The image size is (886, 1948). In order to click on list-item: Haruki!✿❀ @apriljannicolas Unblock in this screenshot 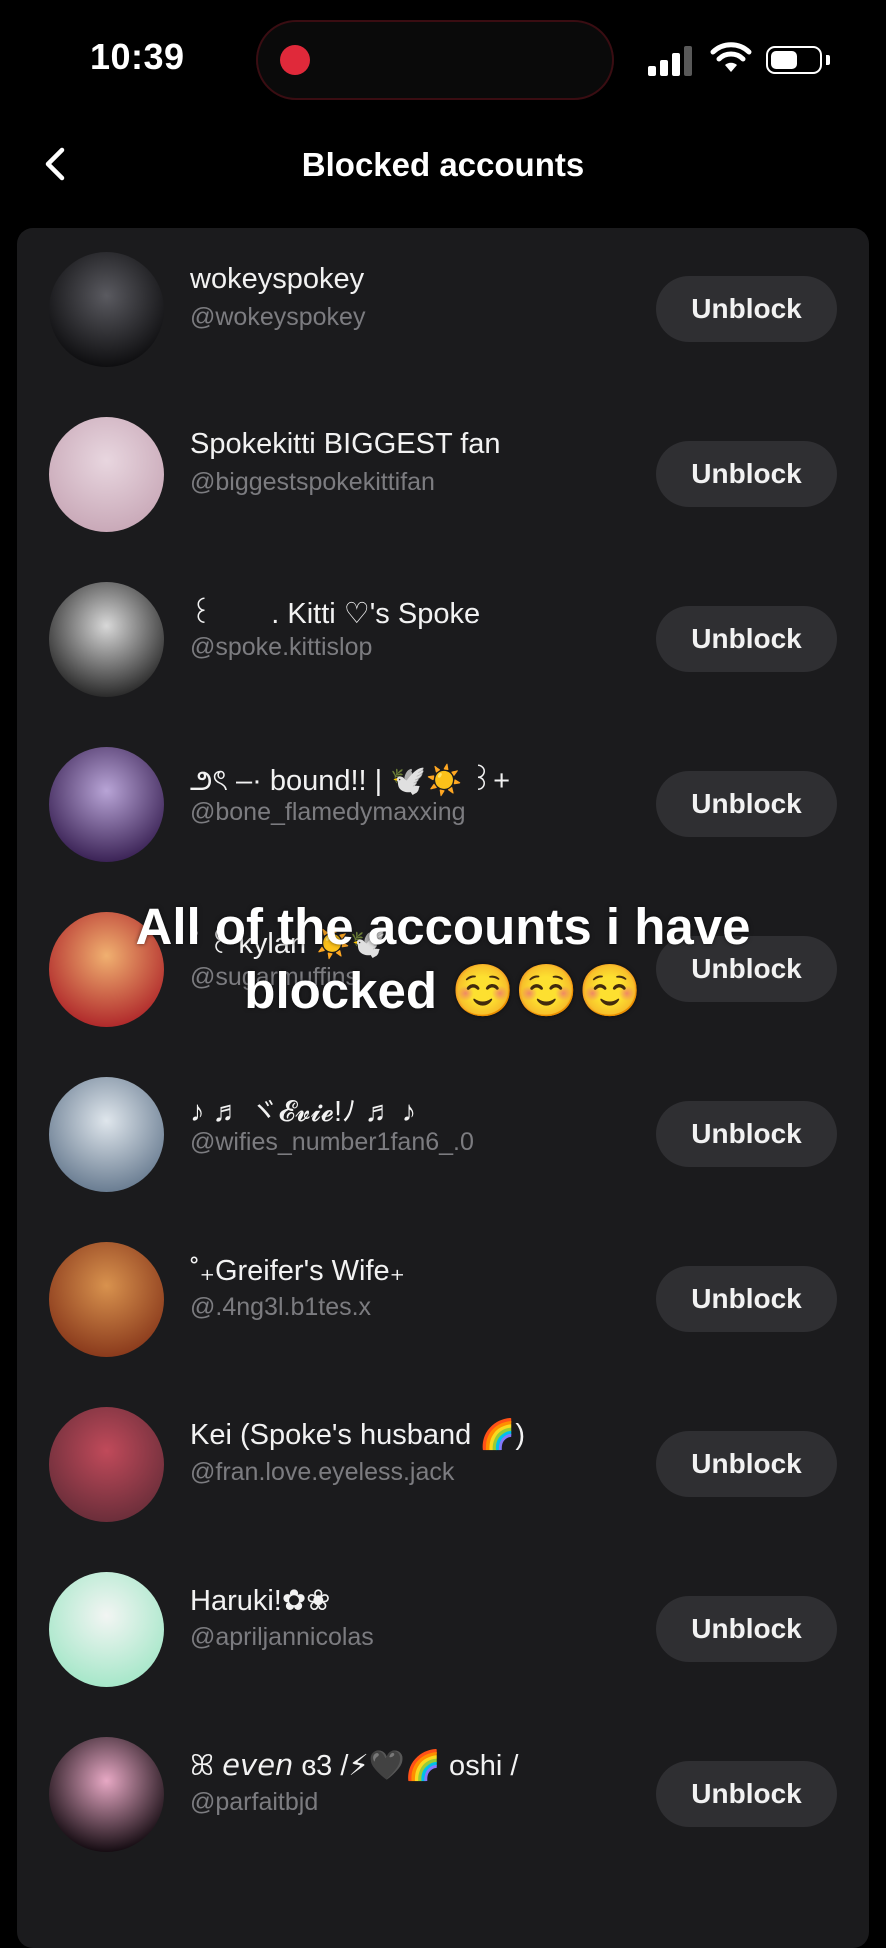, I will do `click(443, 1630)`.